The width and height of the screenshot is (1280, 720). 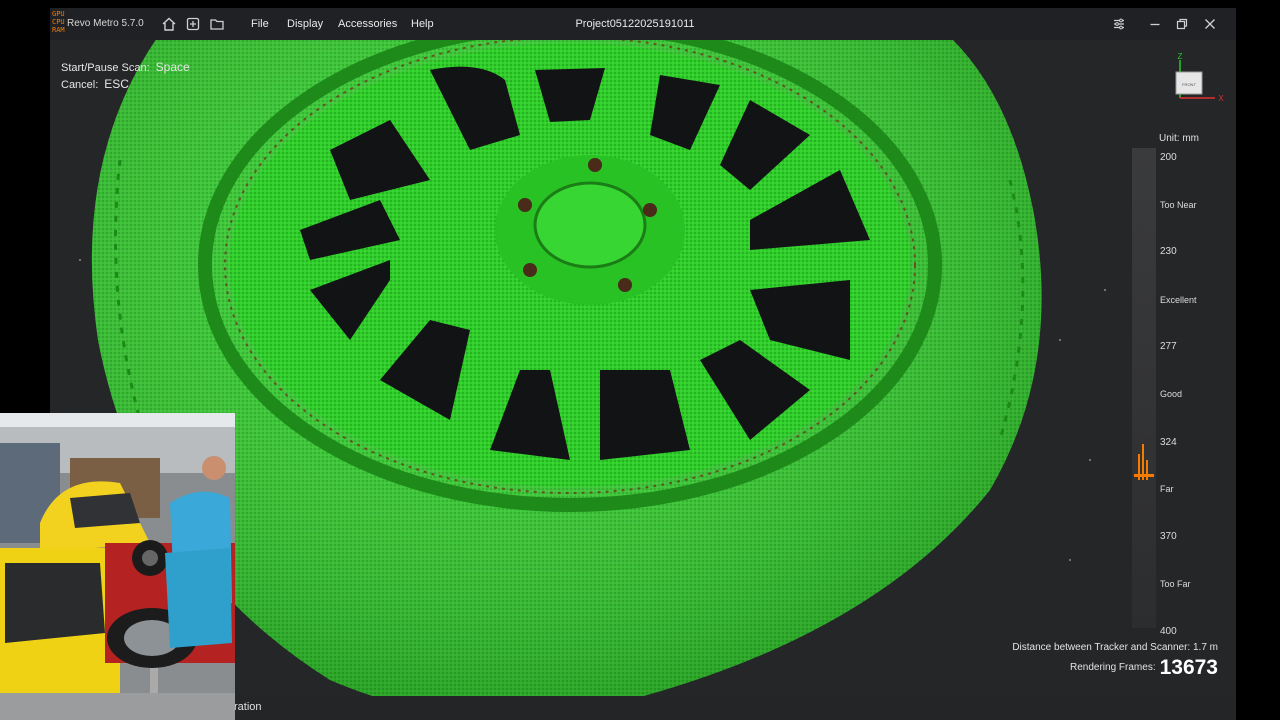 I want to click on restore-icon, so click(x=1182, y=24).